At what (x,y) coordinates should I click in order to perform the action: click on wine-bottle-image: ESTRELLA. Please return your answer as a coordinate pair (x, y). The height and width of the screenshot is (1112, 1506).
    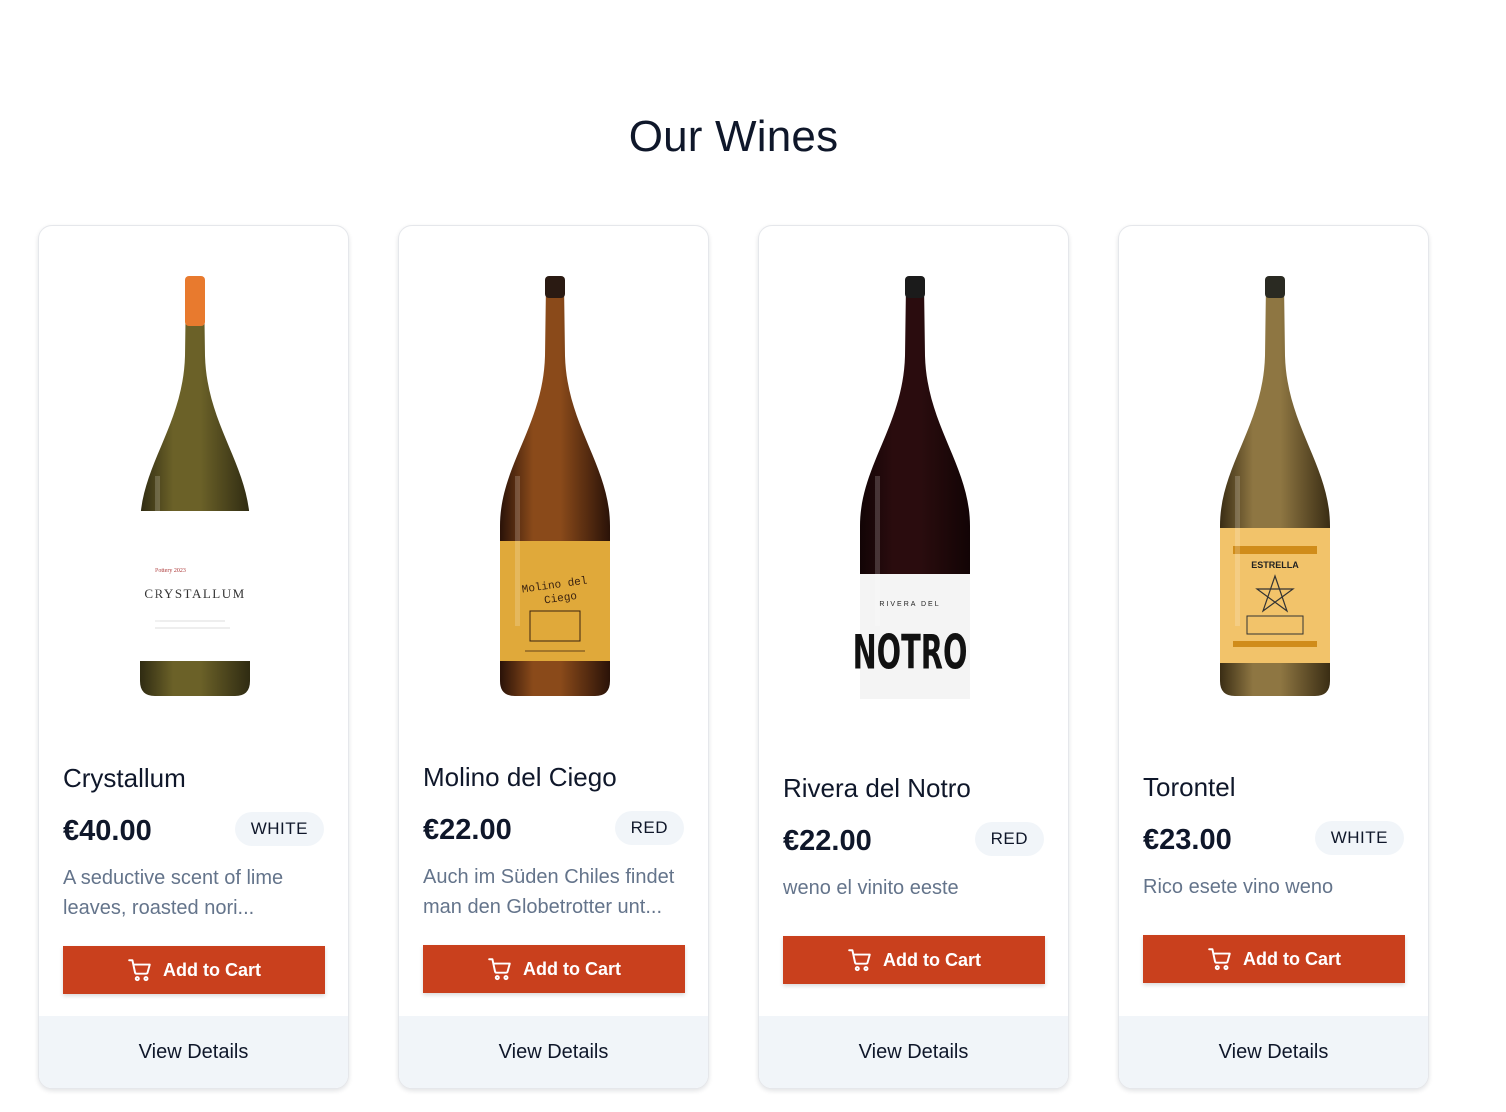
    Looking at the image, I should click on (1274, 486).